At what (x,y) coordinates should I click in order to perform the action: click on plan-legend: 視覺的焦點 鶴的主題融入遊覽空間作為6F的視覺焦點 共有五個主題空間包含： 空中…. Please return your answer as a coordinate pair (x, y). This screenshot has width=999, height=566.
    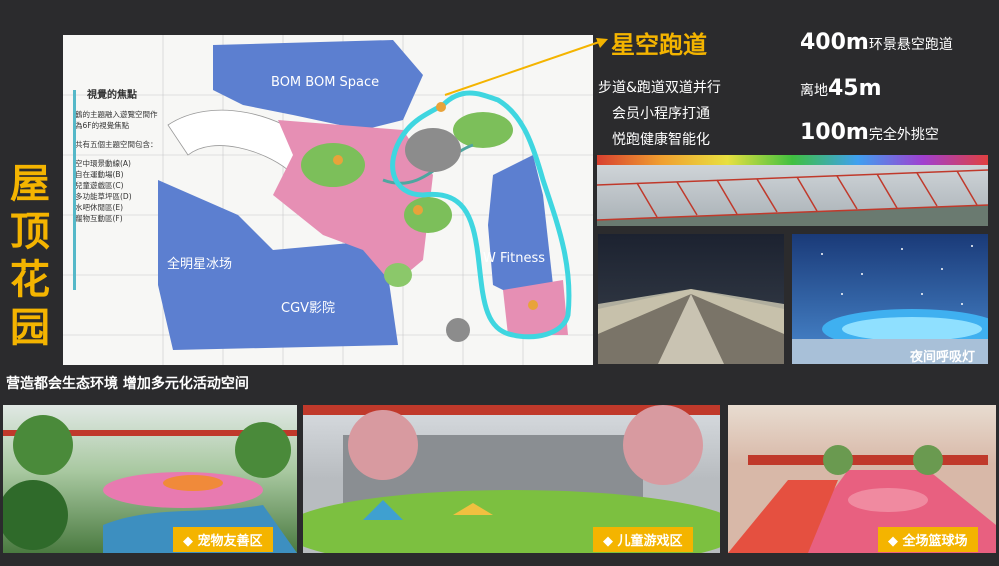
    Looking at the image, I should click on (116, 190).